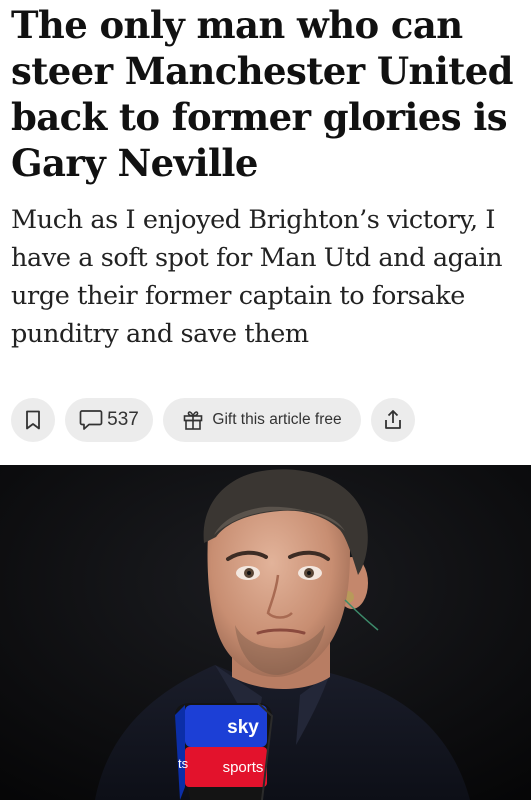 The width and height of the screenshot is (531, 800). I want to click on share-button, so click(393, 420).